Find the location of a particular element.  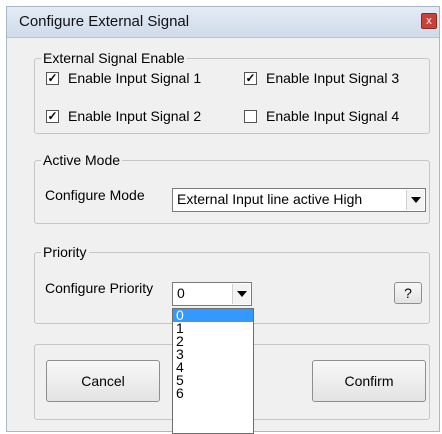

checkbox-box is located at coordinates (250, 116).